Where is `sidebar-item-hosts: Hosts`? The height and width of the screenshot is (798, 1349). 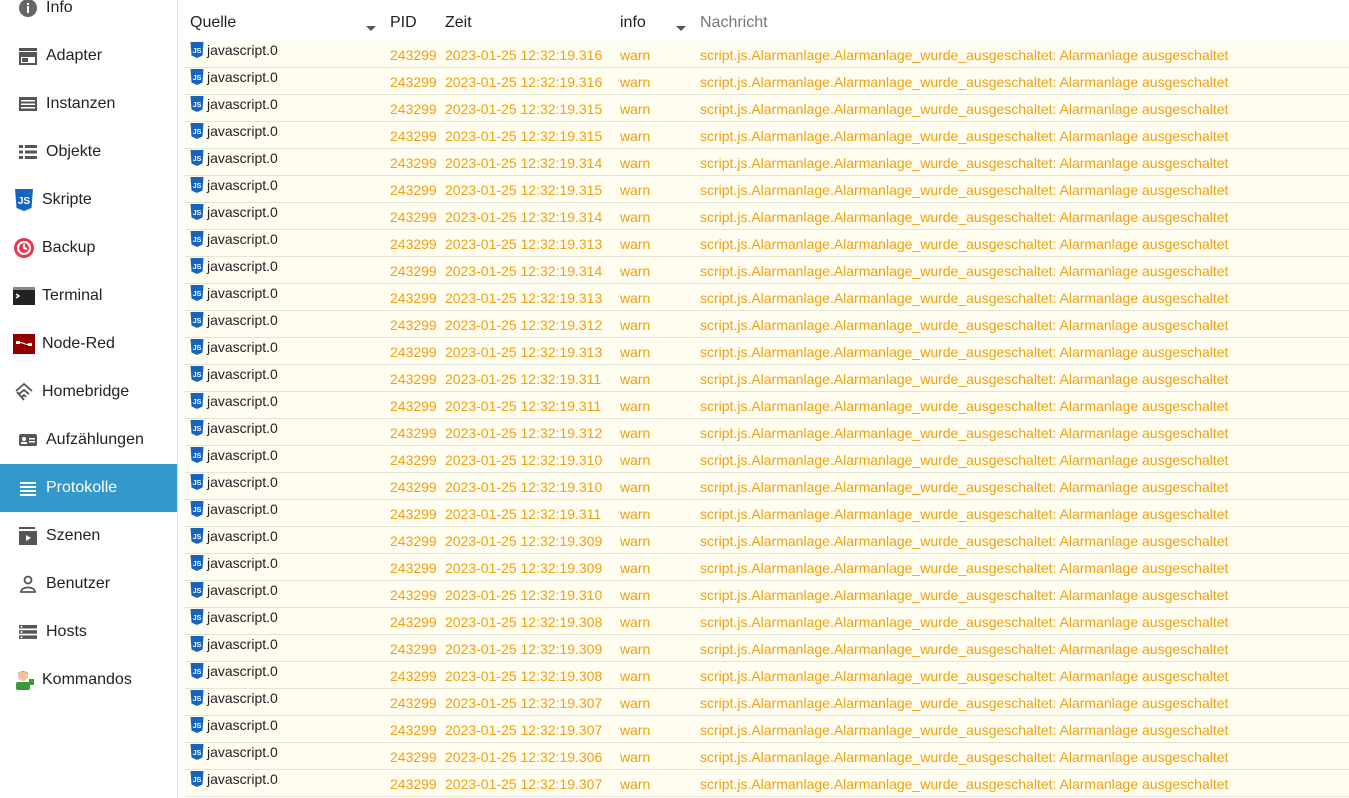
sidebar-item-hosts: Hosts is located at coordinates (88, 632).